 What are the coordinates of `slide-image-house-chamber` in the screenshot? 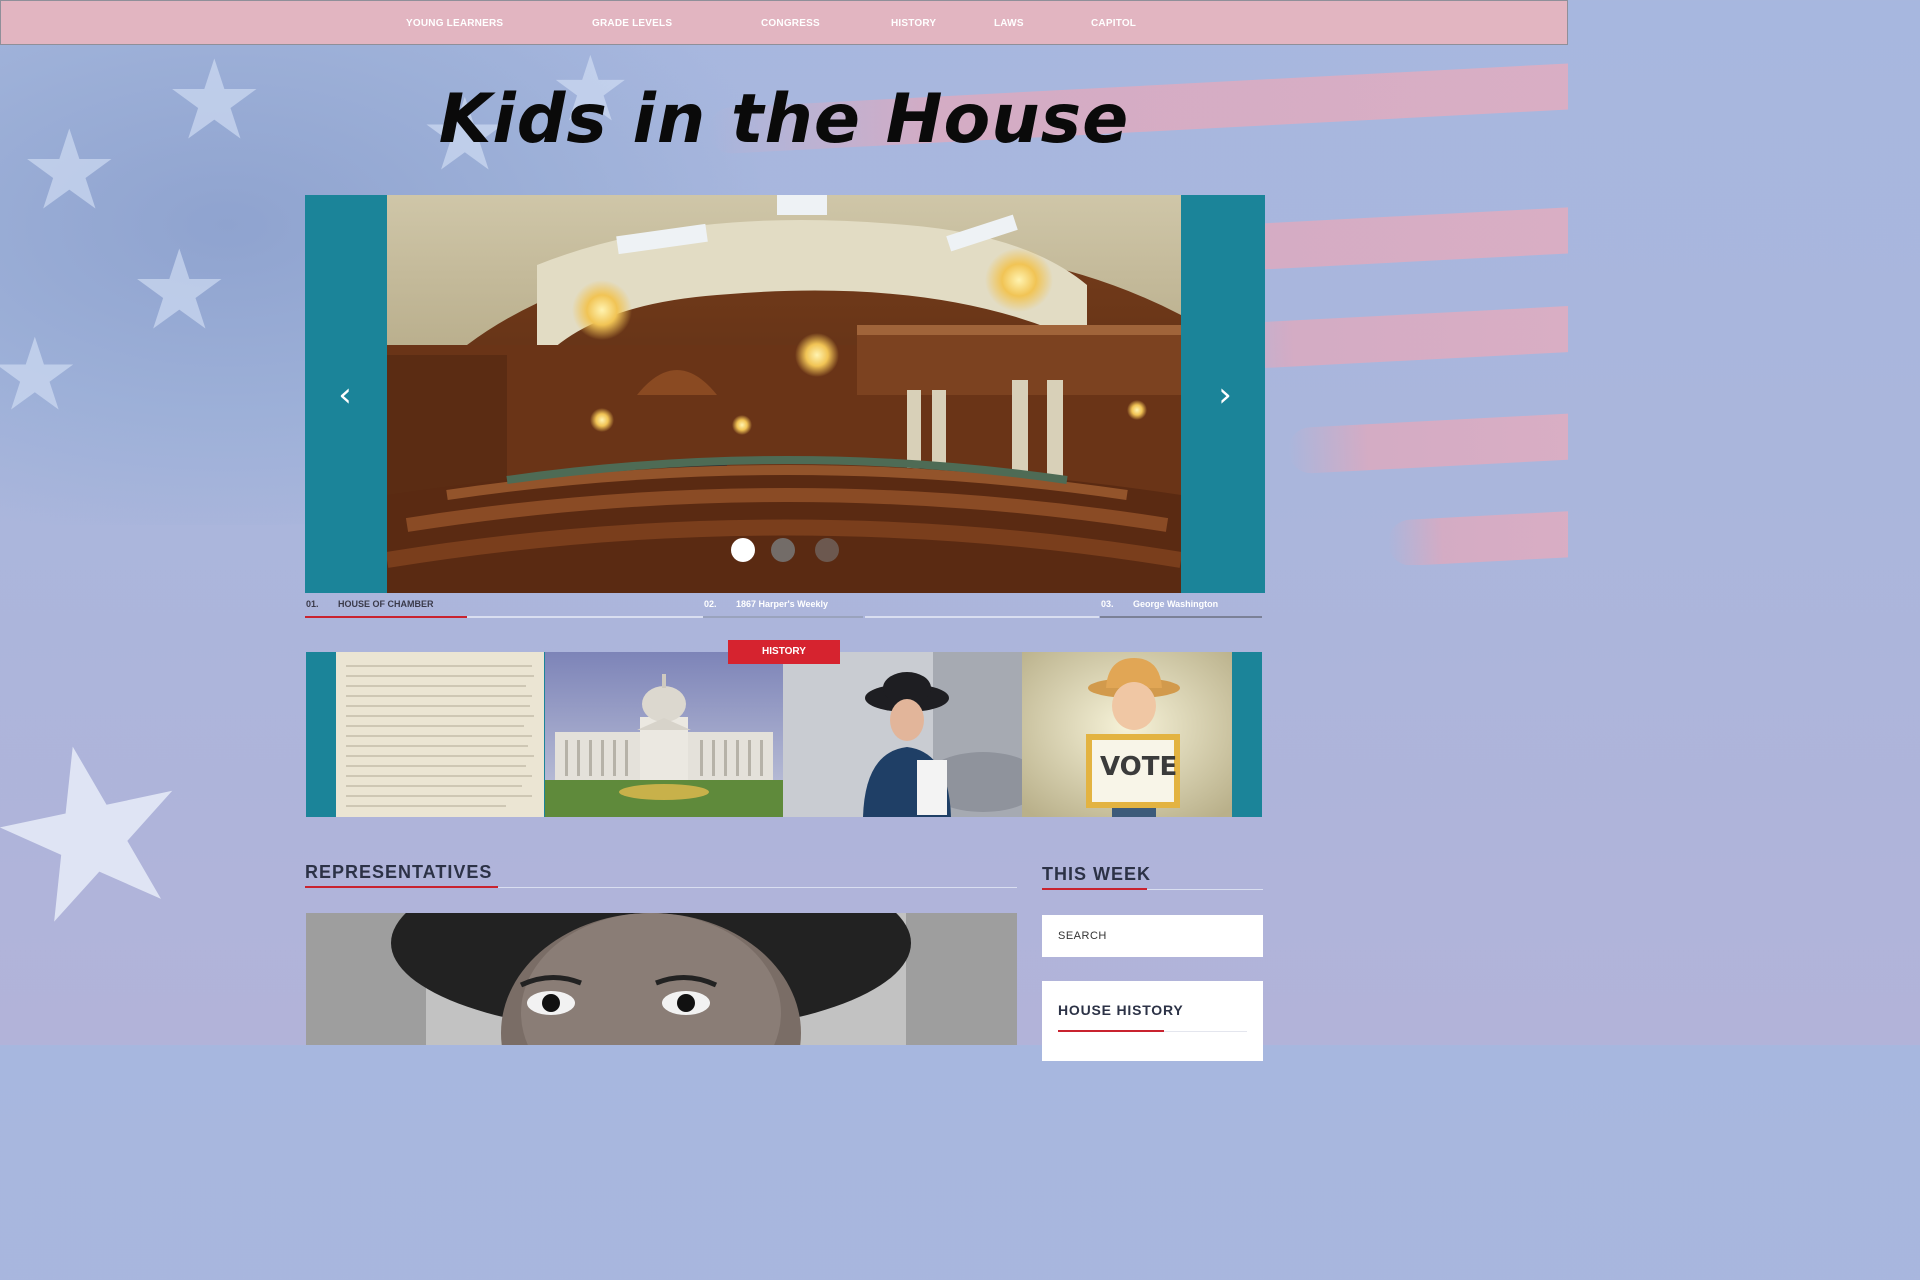 It's located at (784, 394).